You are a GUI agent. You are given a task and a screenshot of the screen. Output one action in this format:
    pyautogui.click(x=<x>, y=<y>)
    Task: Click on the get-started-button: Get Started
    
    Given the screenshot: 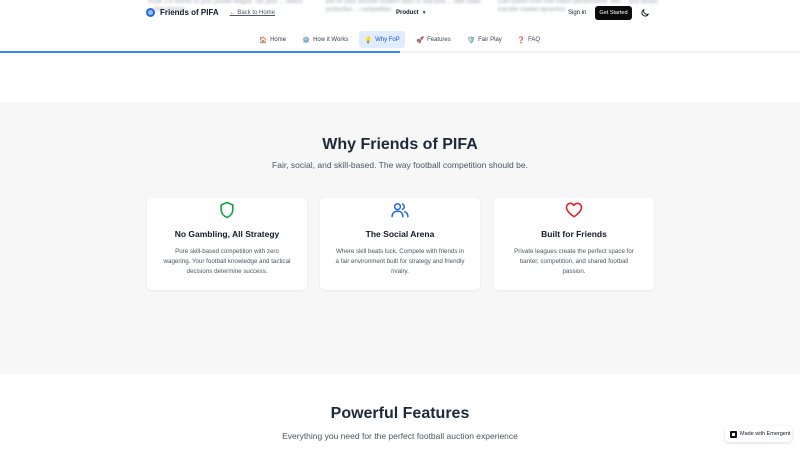 What is the action you would take?
    pyautogui.click(x=613, y=13)
    